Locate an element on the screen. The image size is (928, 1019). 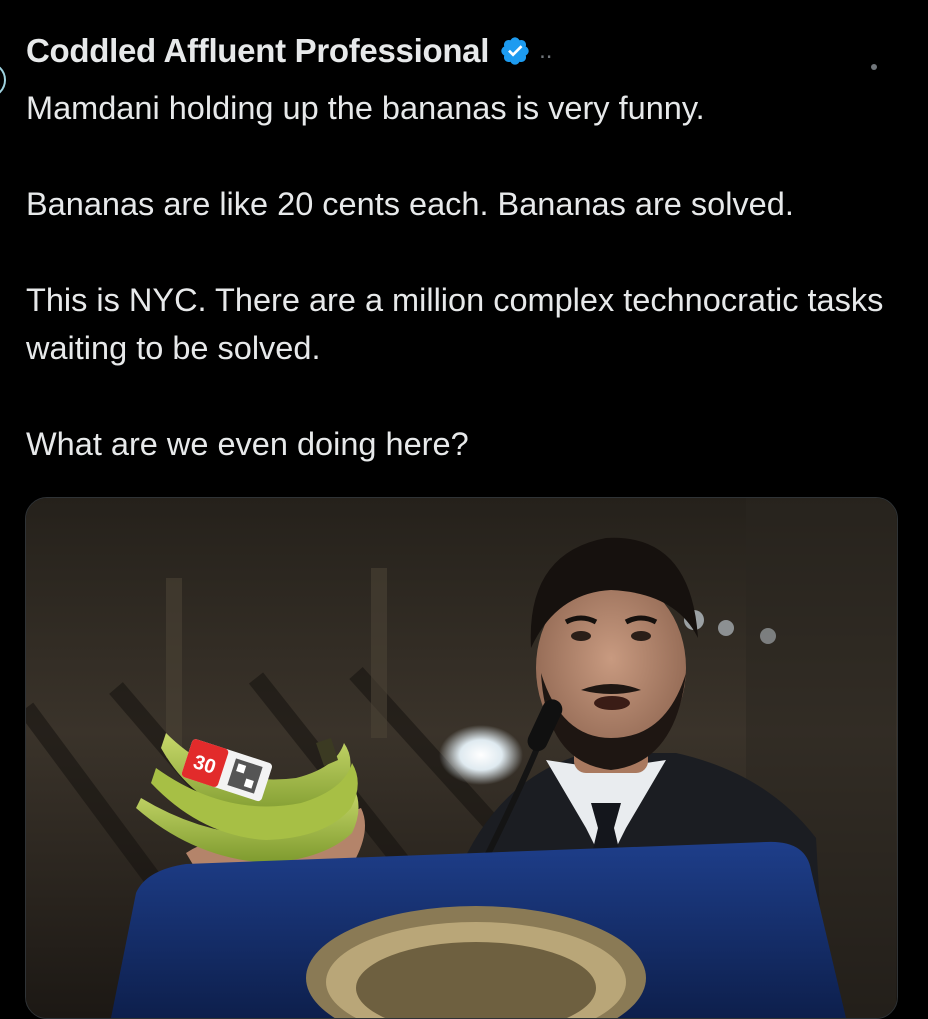
verified-badge-icon is located at coordinates (515, 51).